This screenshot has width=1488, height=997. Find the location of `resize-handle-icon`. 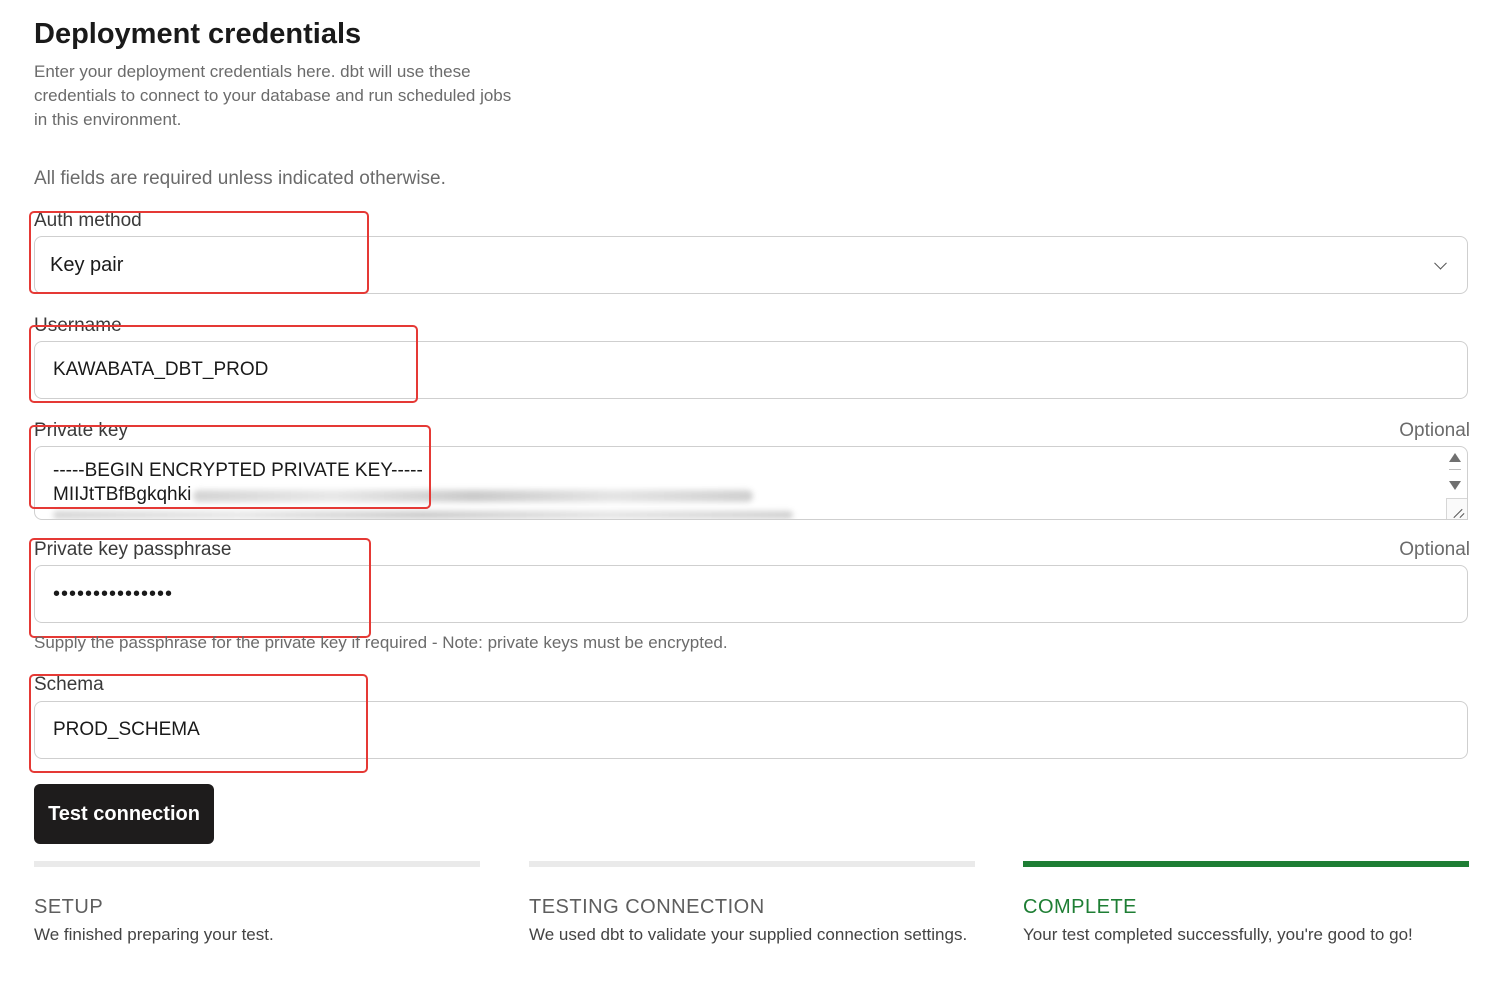

resize-handle-icon is located at coordinates (1456, 508).